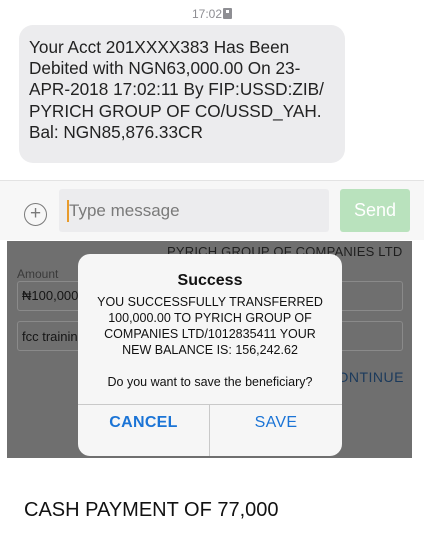  I want to click on sim-icon, so click(228, 13).